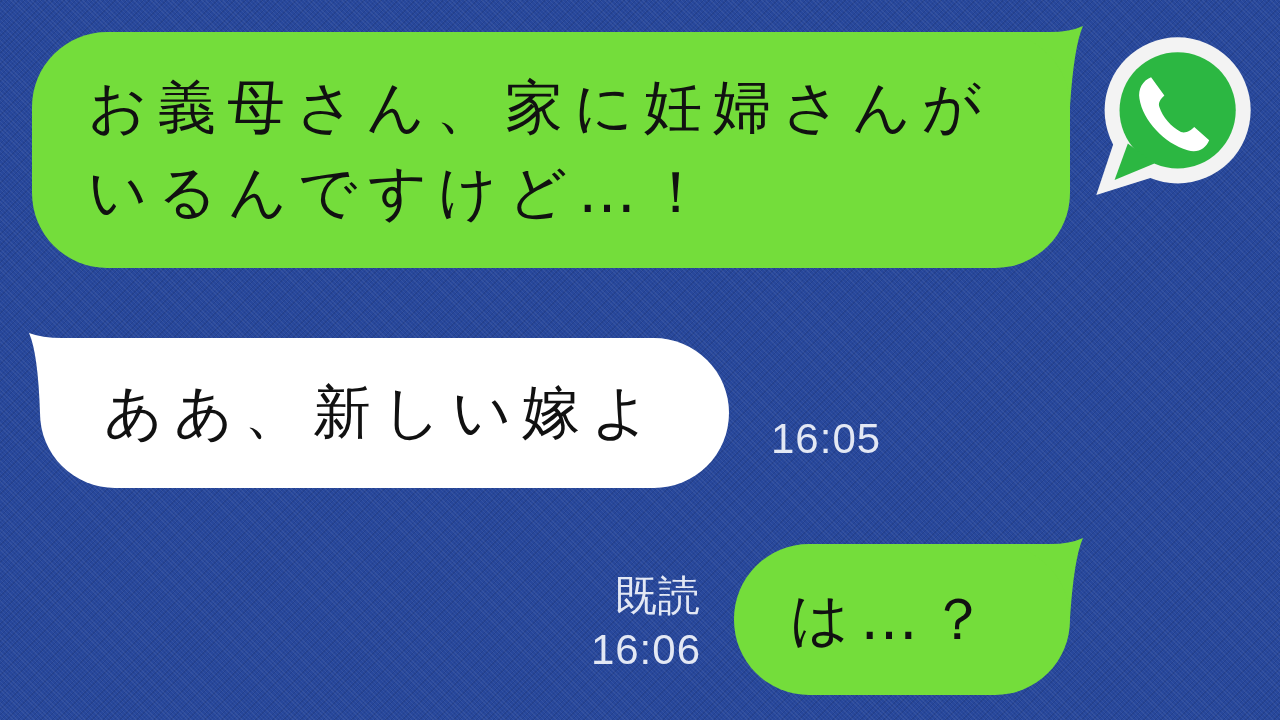 This screenshot has height=720, width=1280. What do you see at coordinates (645, 650) in the screenshot?
I see `message-time: 16:06` at bounding box center [645, 650].